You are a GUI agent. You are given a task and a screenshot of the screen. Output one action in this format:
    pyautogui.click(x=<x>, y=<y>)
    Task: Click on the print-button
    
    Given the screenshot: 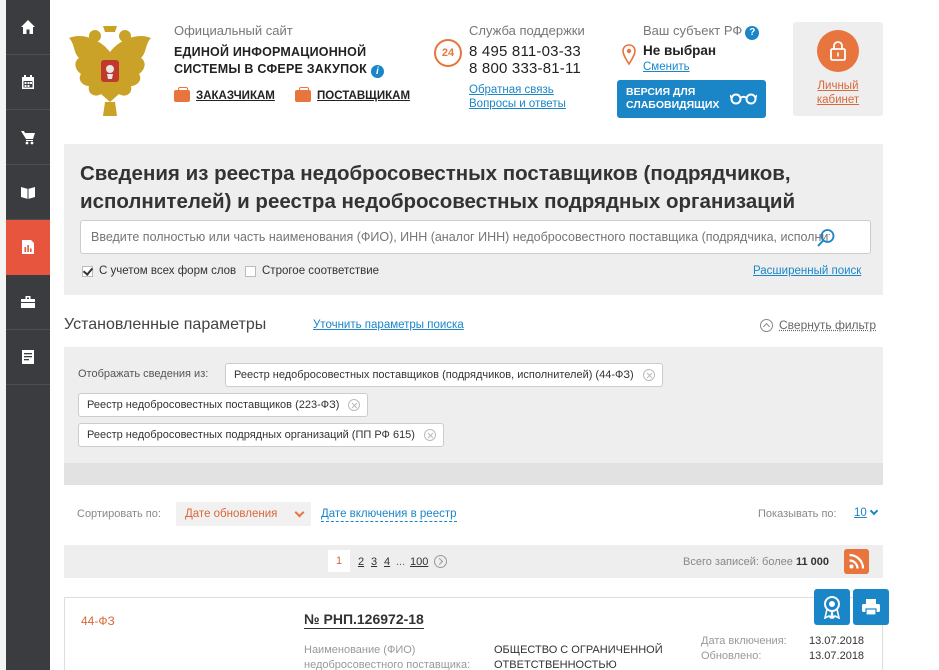 What is the action you would take?
    pyautogui.click(x=871, y=607)
    